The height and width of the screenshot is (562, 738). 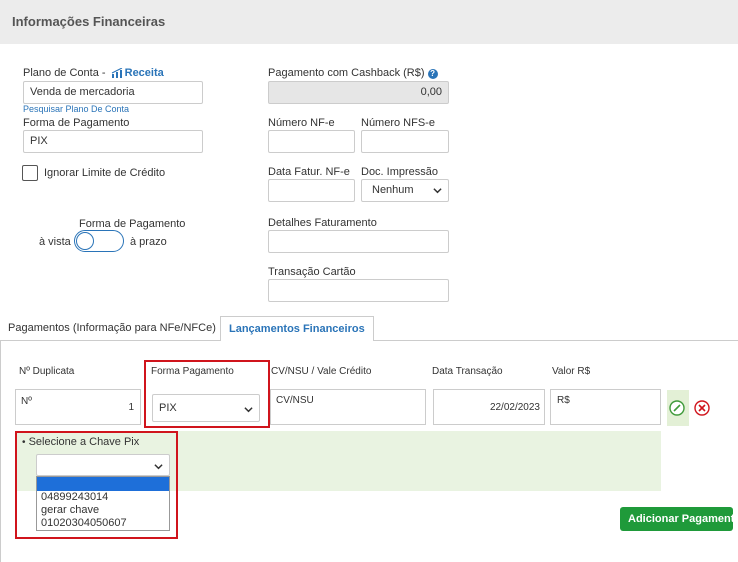 What do you see at coordinates (78, 407) in the screenshot?
I see `duplicata-cell: Nº 1` at bounding box center [78, 407].